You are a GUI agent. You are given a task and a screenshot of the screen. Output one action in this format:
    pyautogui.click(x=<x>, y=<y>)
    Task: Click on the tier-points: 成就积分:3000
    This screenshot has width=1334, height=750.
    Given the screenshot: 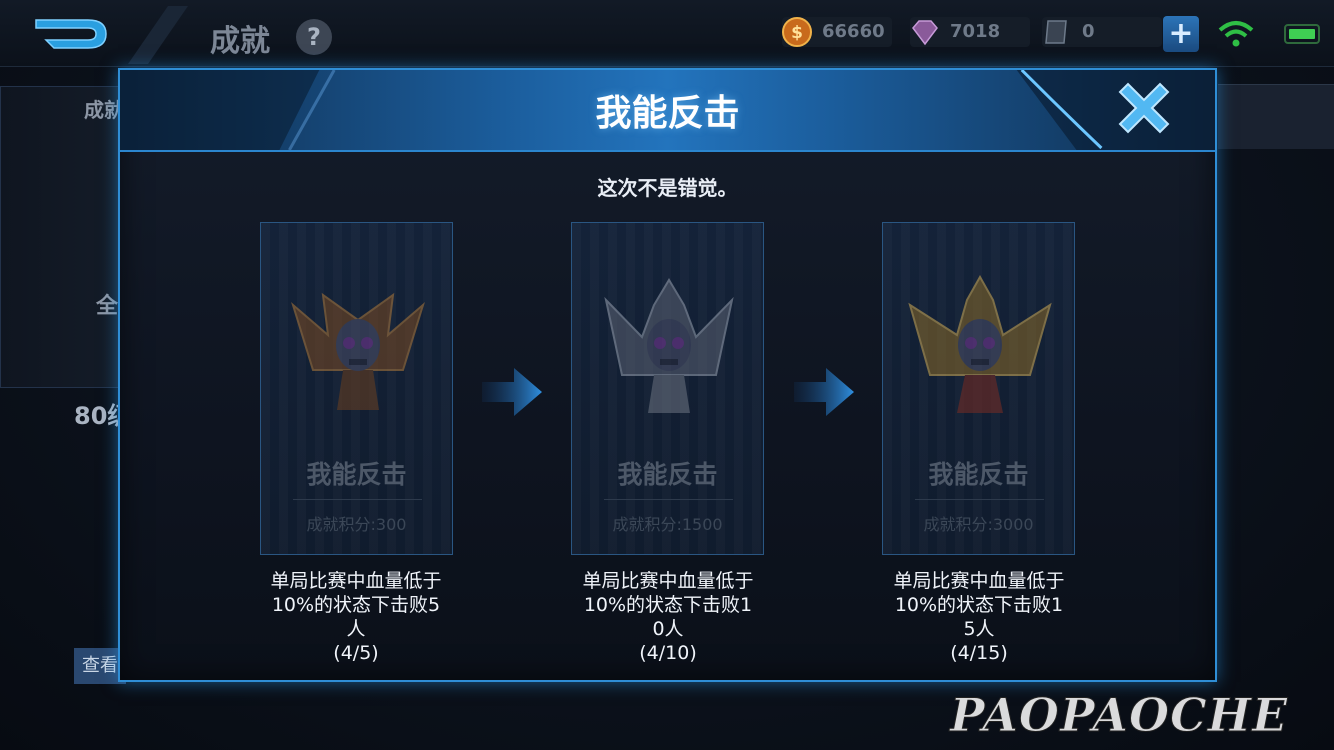 What is the action you would take?
    pyautogui.click(x=978, y=524)
    